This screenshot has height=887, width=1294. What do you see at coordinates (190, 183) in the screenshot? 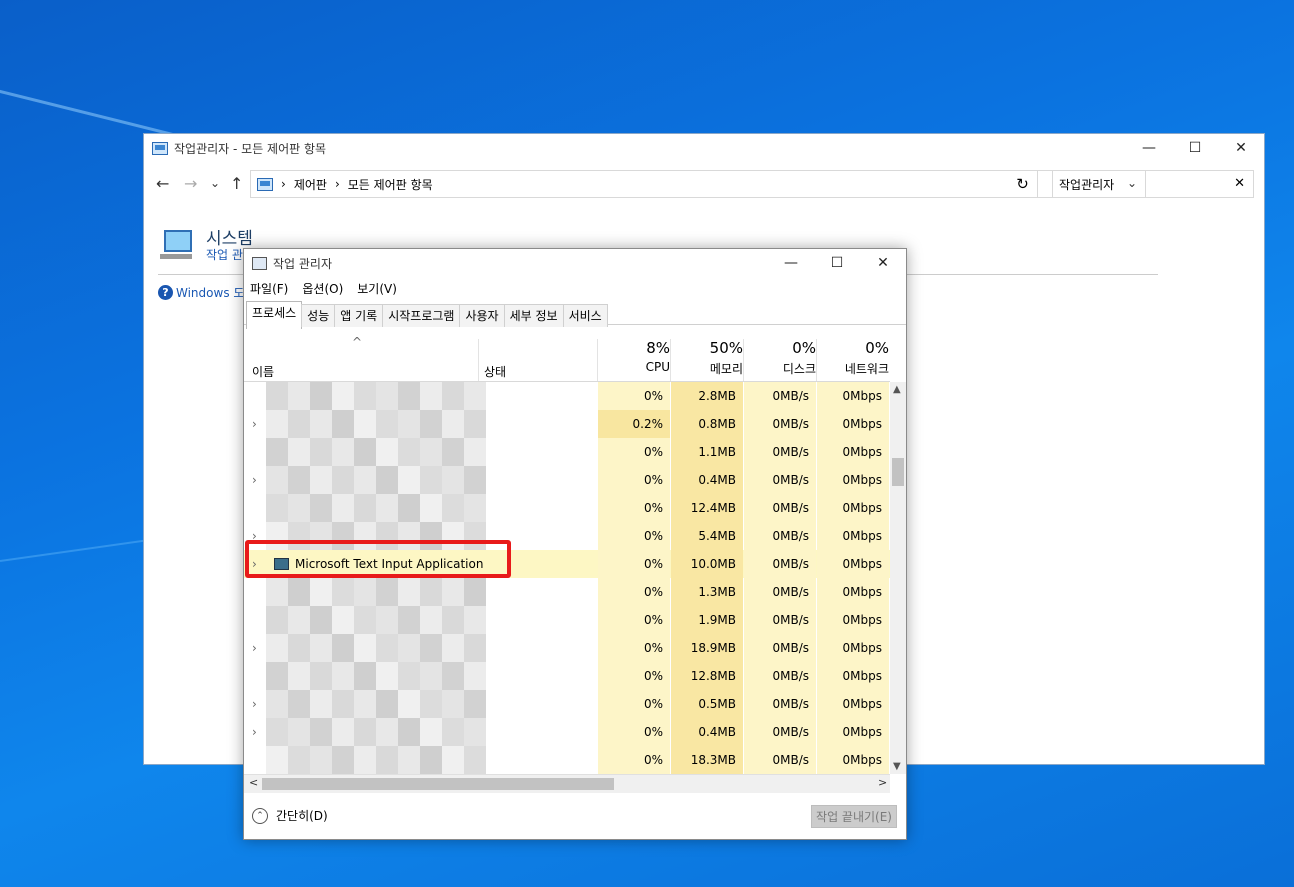
I see `forward-arrow-icon: →` at bounding box center [190, 183].